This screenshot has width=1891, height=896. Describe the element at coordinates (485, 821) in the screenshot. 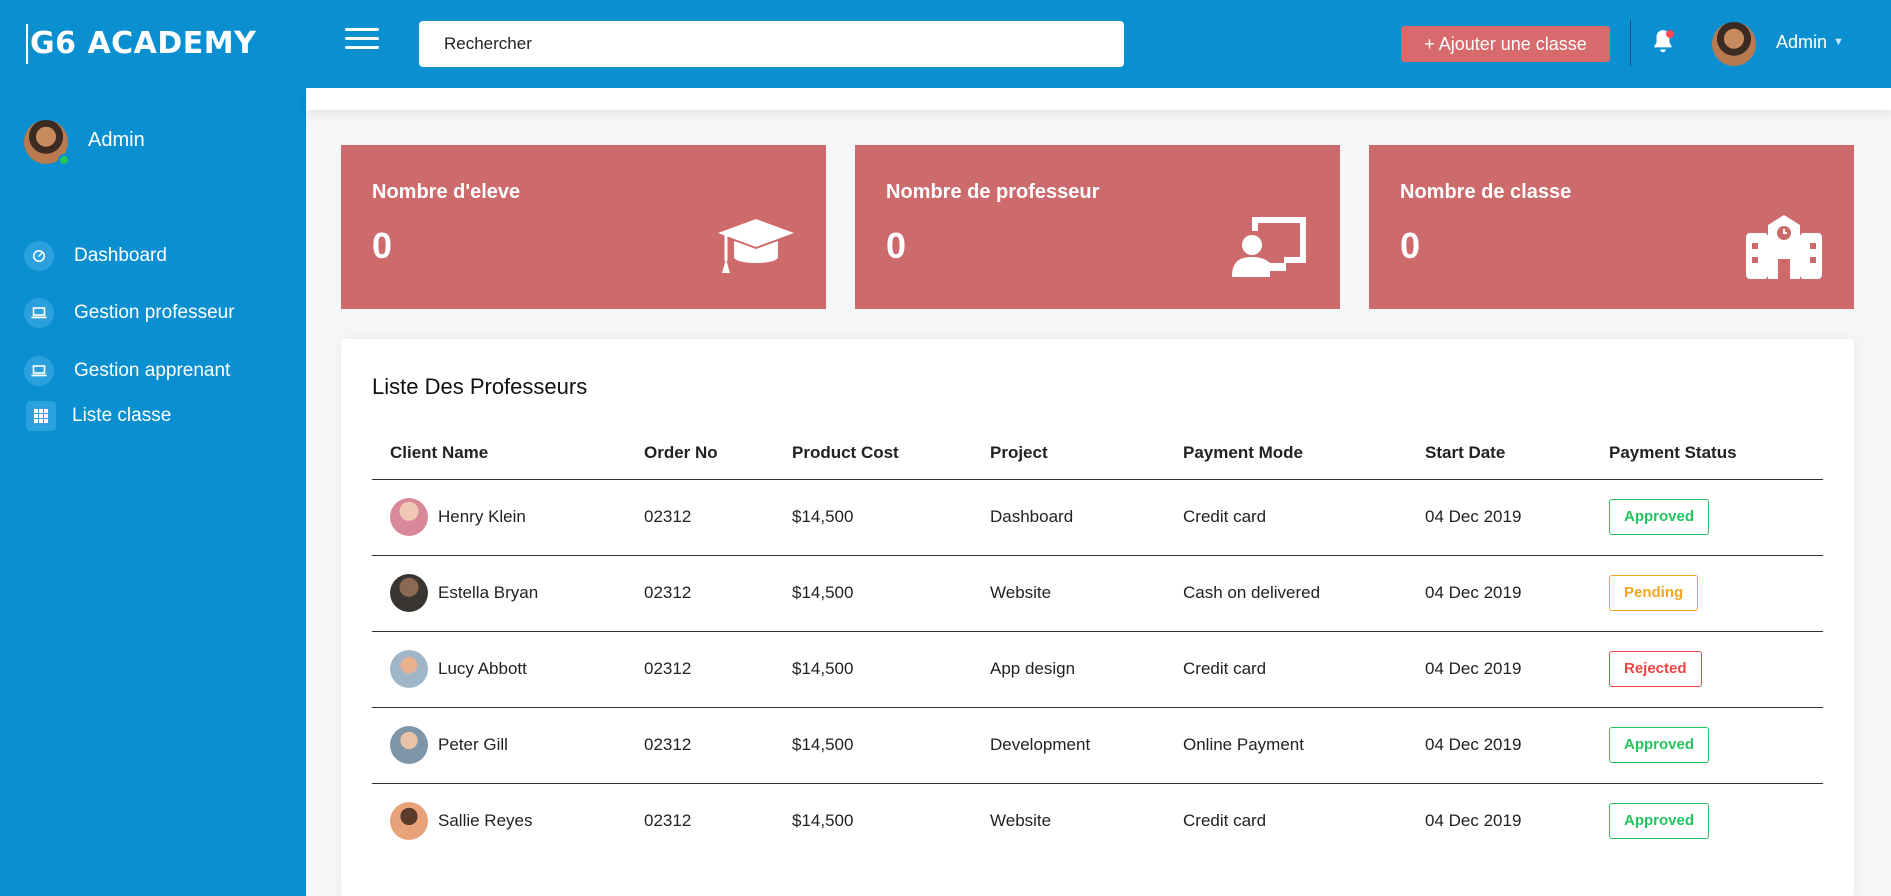

I see `client-name: Sallie Reyes` at that location.